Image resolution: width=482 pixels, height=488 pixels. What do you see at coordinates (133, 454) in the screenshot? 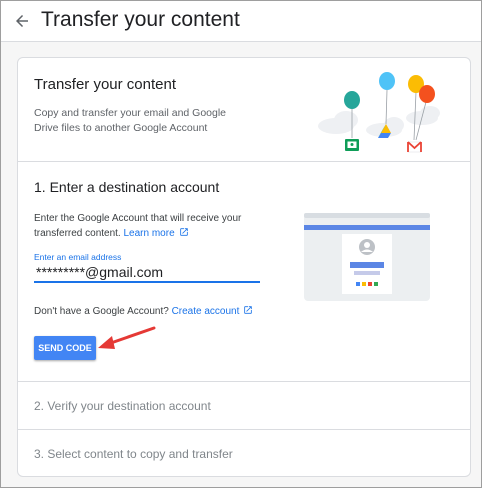
I see `step-3-title: 3. Select content to copy and transfer` at bounding box center [133, 454].